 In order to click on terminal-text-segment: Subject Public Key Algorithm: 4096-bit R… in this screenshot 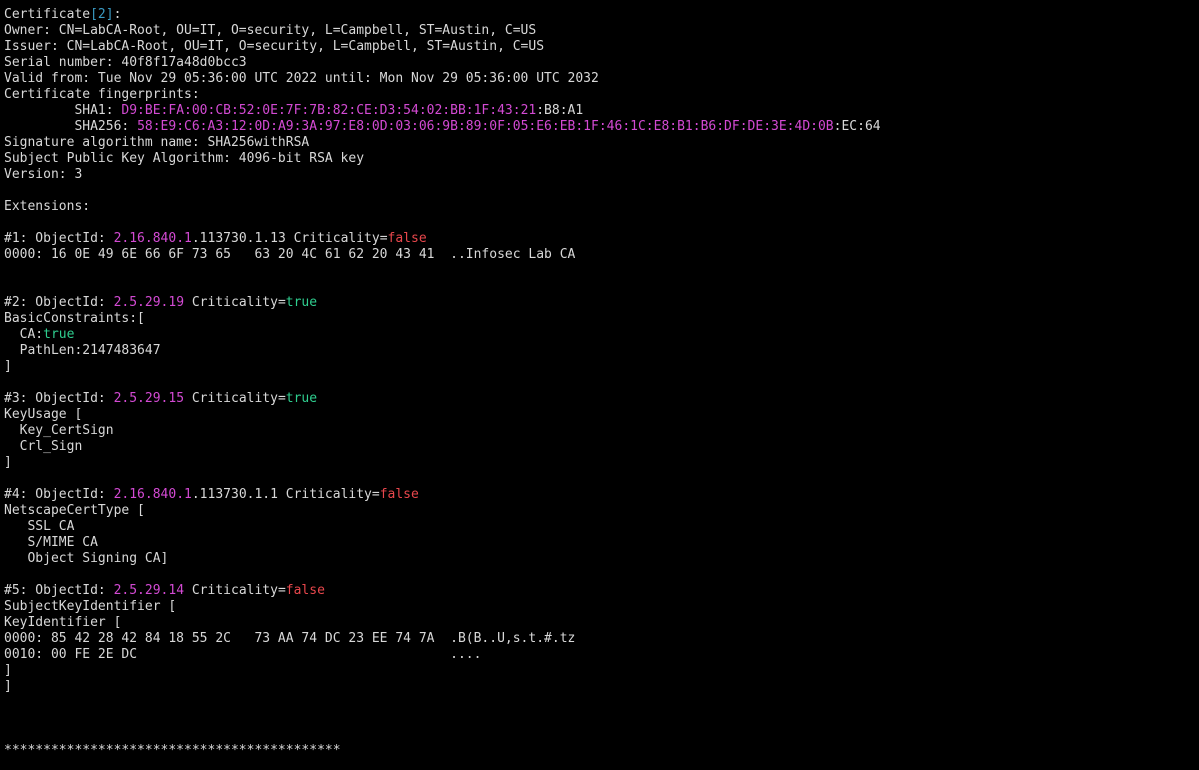, I will do `click(184, 158)`.